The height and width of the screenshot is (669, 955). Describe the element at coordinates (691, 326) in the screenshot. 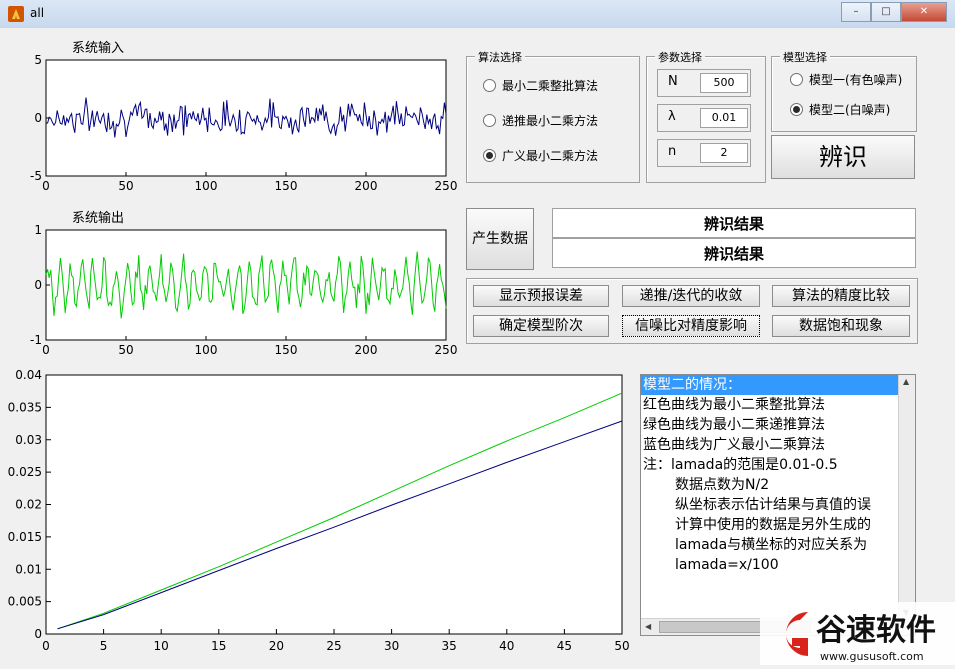

I see `snr-precision-button: 信噪比对精度影响` at that location.